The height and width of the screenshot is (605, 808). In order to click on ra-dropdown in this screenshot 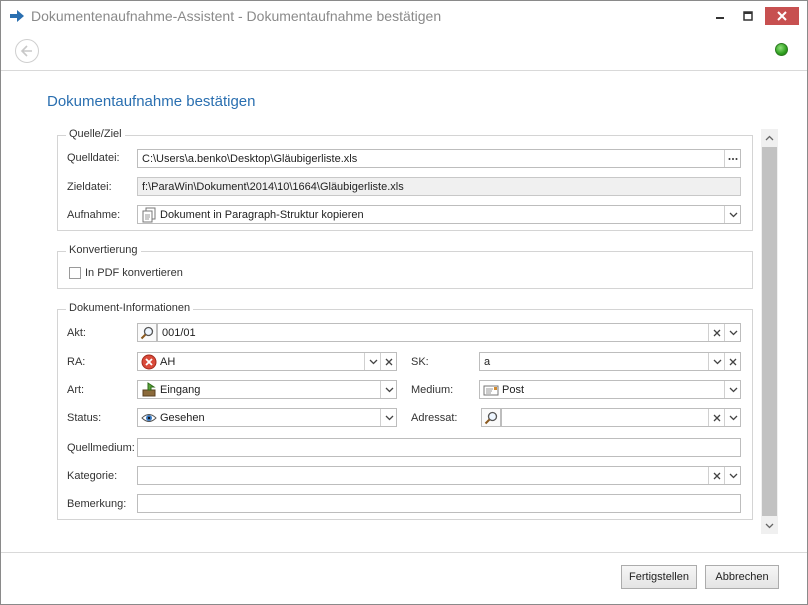, I will do `click(372, 361)`.